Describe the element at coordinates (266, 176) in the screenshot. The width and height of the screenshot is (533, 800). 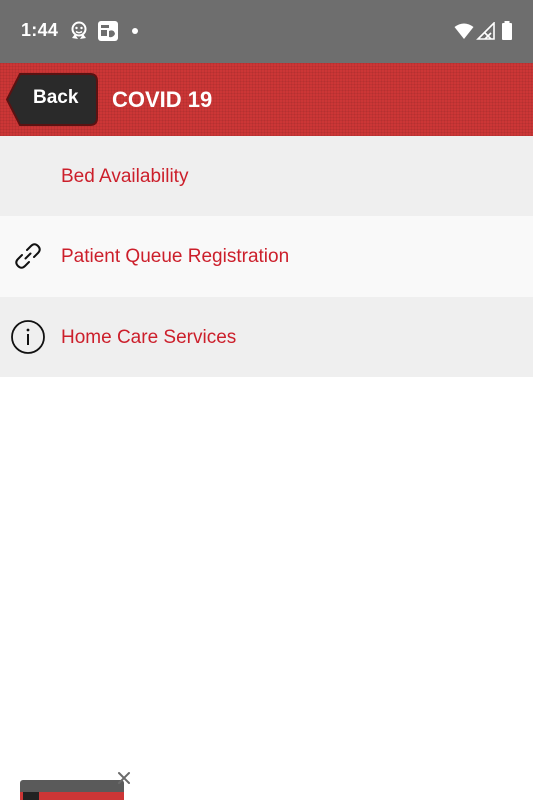
I see `list-item-bed-availability: Bed Availability` at that location.